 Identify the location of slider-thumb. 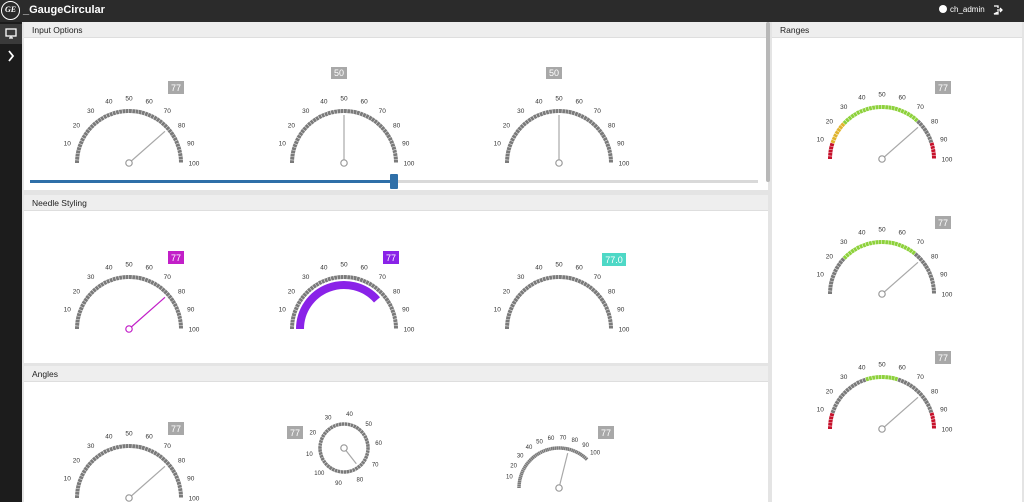
(394, 181).